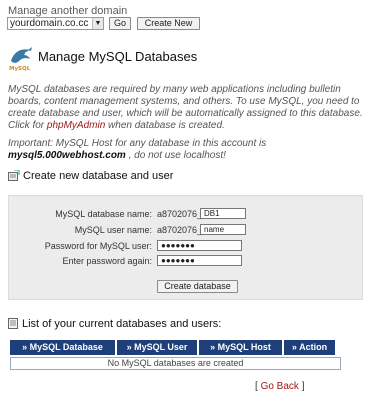 The height and width of the screenshot is (400, 369). Describe the element at coordinates (90, 176) in the screenshot. I see `create-section-heading: Create new database and user` at that location.